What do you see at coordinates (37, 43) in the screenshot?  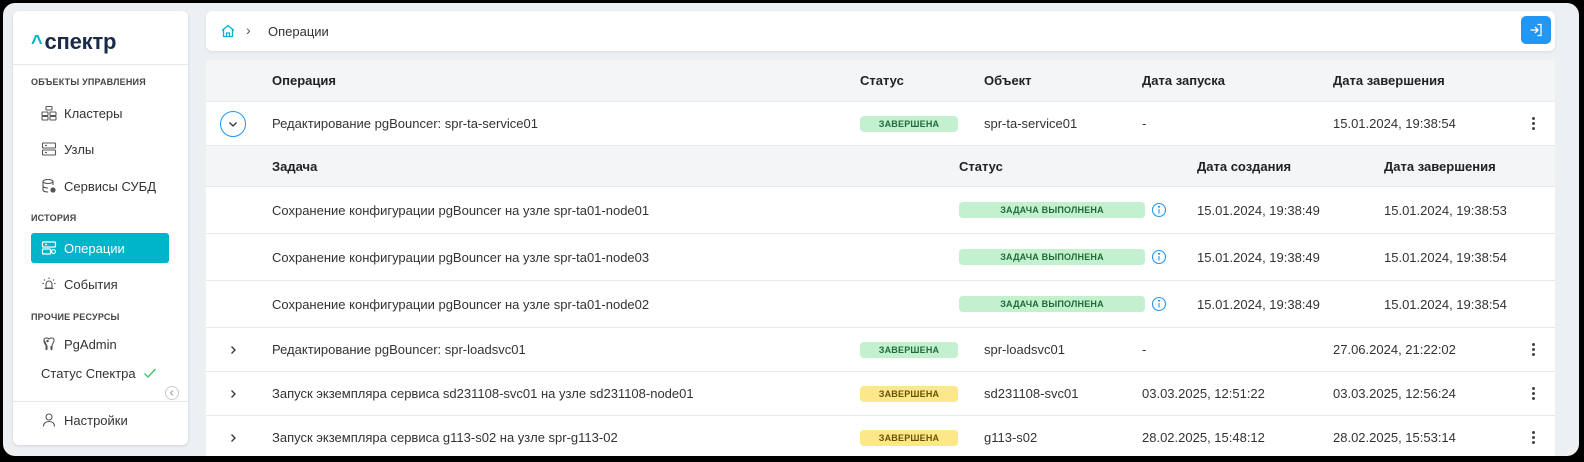 I see `logo-caret: ^` at bounding box center [37, 43].